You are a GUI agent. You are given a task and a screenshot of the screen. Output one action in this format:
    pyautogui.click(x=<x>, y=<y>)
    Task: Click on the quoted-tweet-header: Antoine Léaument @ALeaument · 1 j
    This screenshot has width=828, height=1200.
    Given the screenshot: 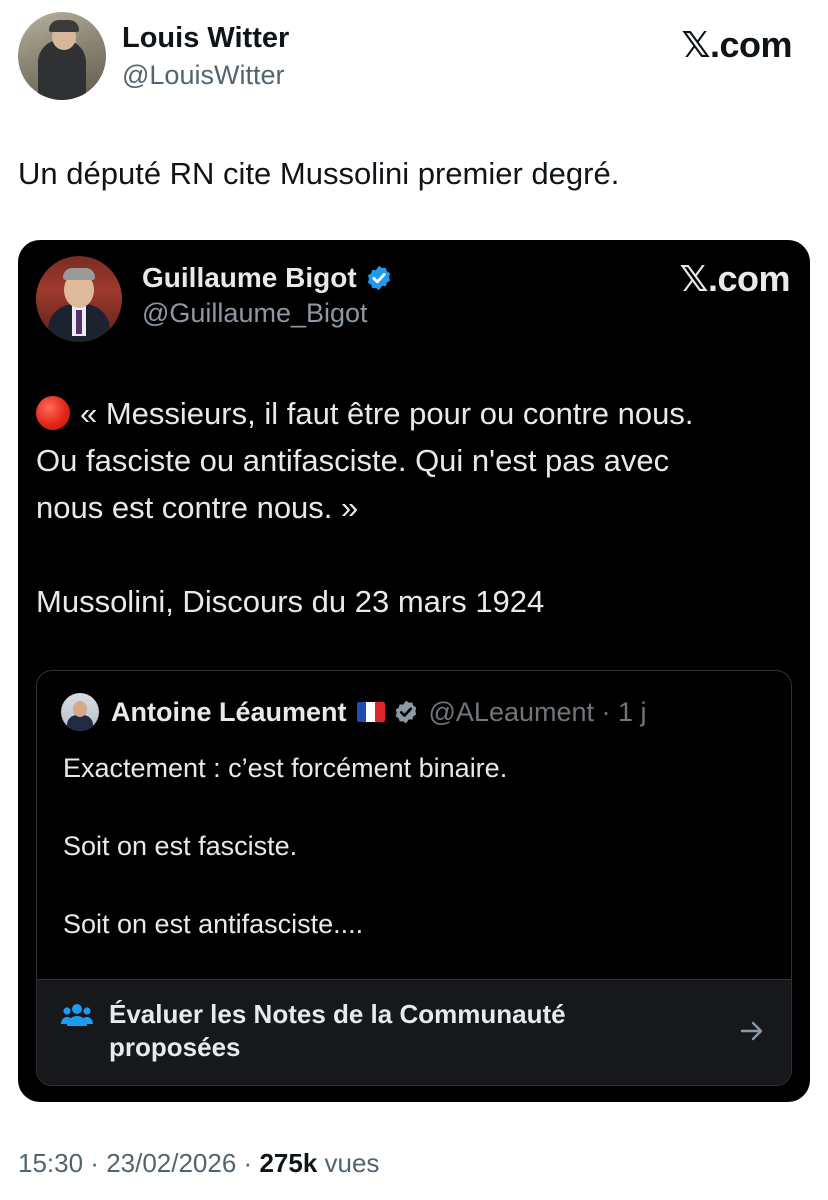 What is the action you would take?
    pyautogui.click(x=354, y=712)
    